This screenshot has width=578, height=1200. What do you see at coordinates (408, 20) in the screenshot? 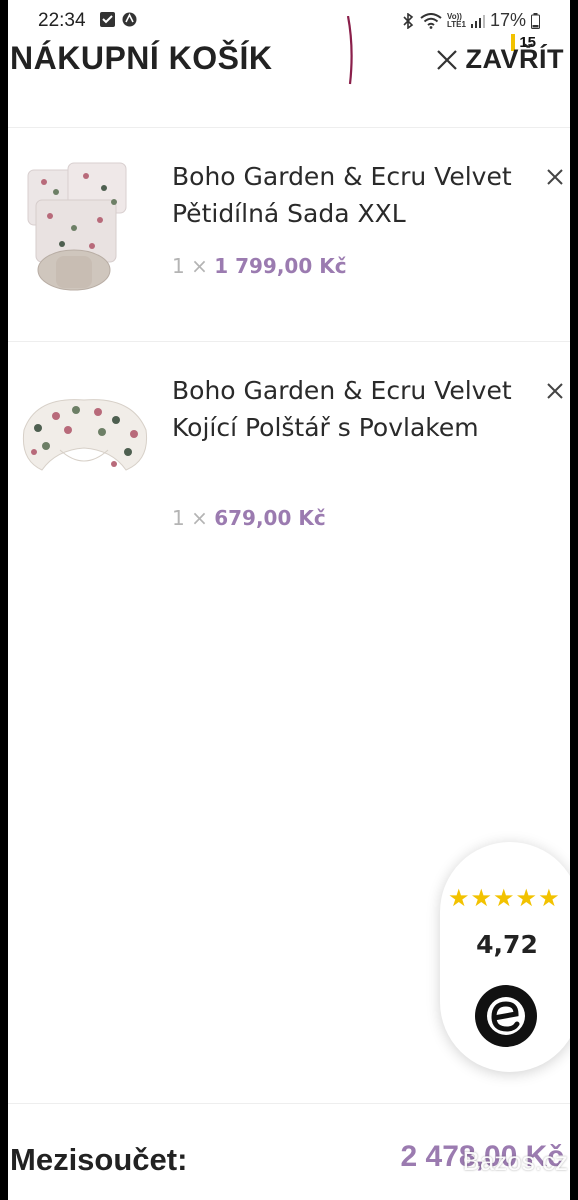
I see `bluetooth-icon` at bounding box center [408, 20].